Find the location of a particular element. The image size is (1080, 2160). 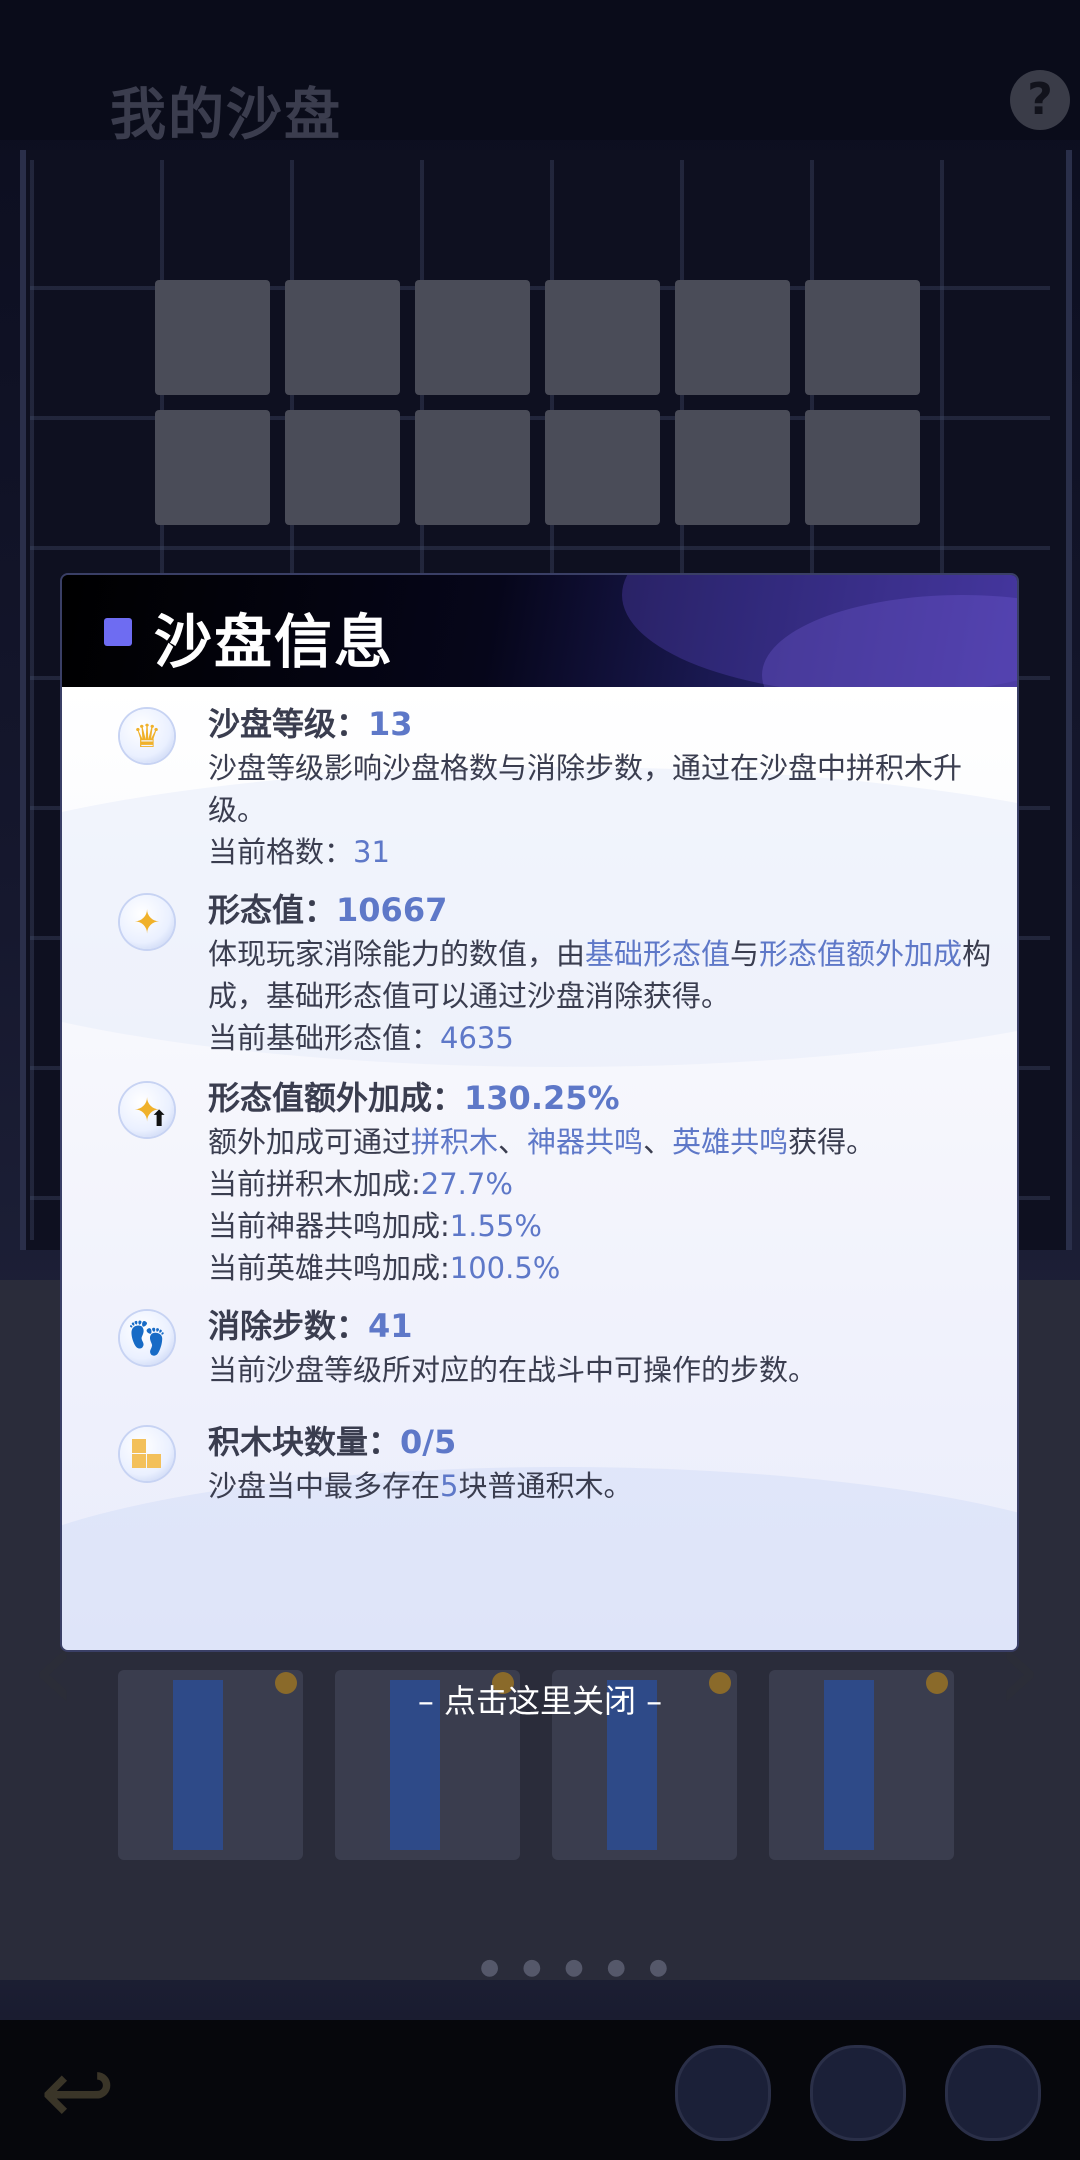

sandbox-level-value: 13 is located at coordinates (390, 724).